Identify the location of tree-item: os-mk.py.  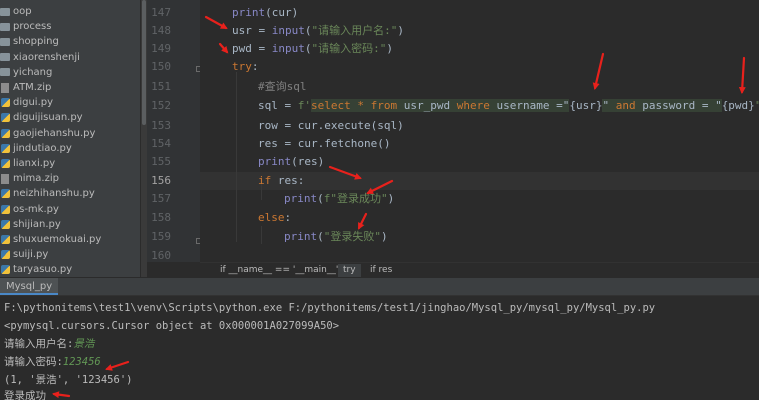
(29, 209).